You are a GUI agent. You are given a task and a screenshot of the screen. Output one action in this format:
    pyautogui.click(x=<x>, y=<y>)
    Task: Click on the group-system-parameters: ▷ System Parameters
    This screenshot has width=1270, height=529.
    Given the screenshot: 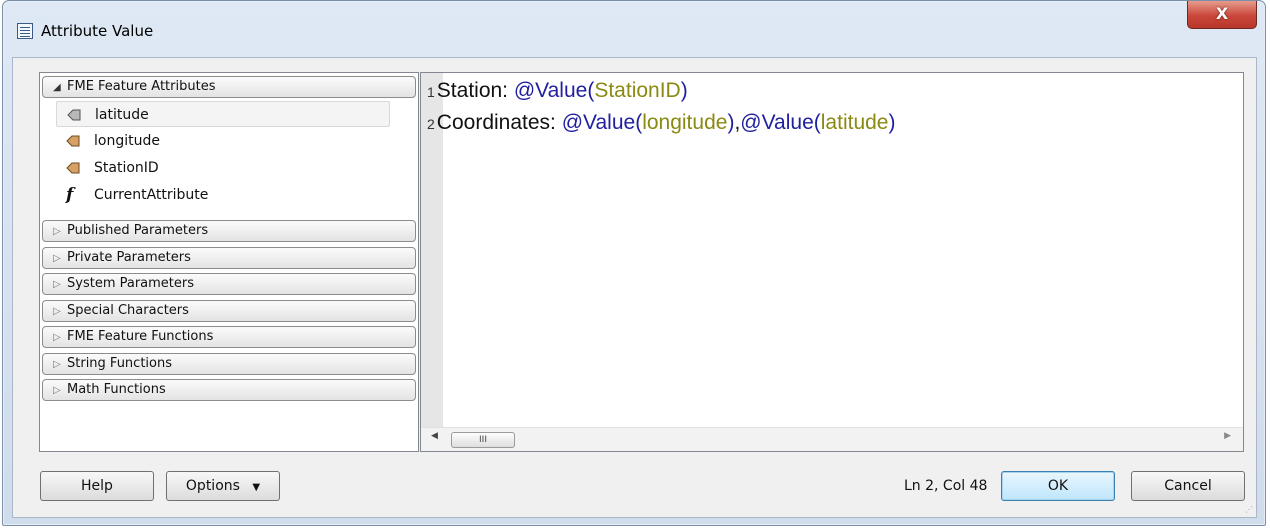 What is the action you would take?
    pyautogui.click(x=229, y=284)
    